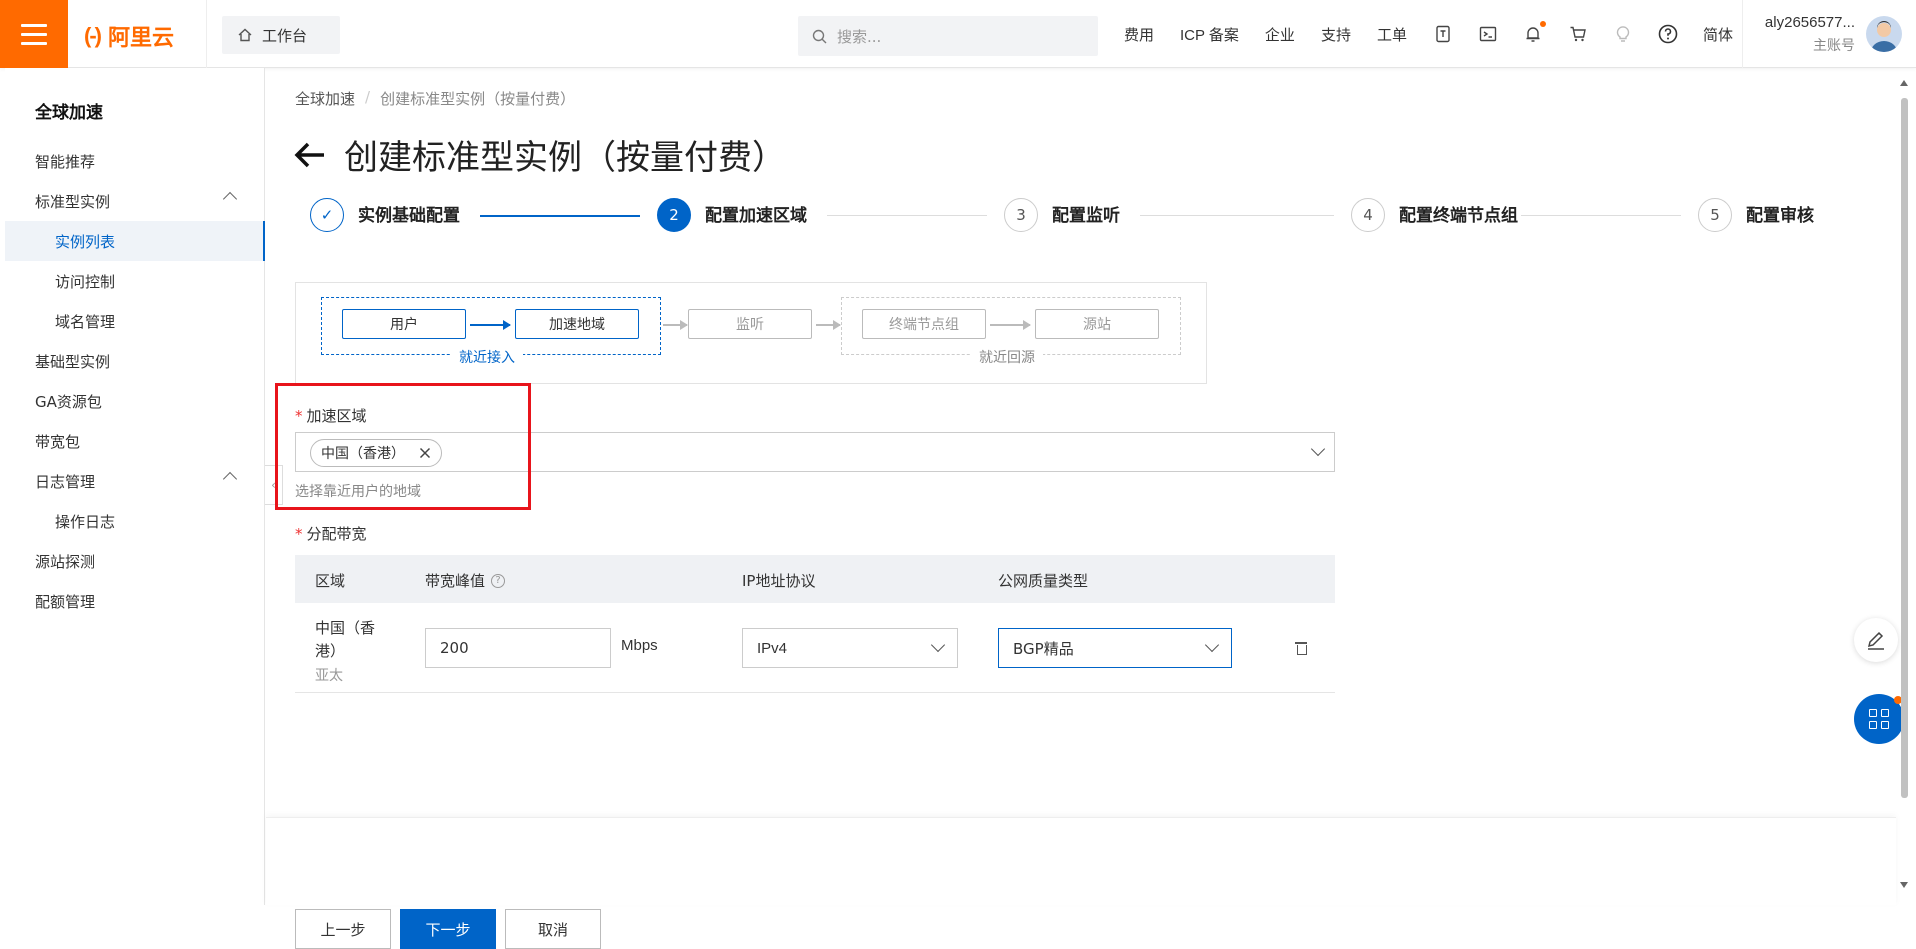  I want to click on sidebar-item-access-control: 访问控制, so click(135, 281).